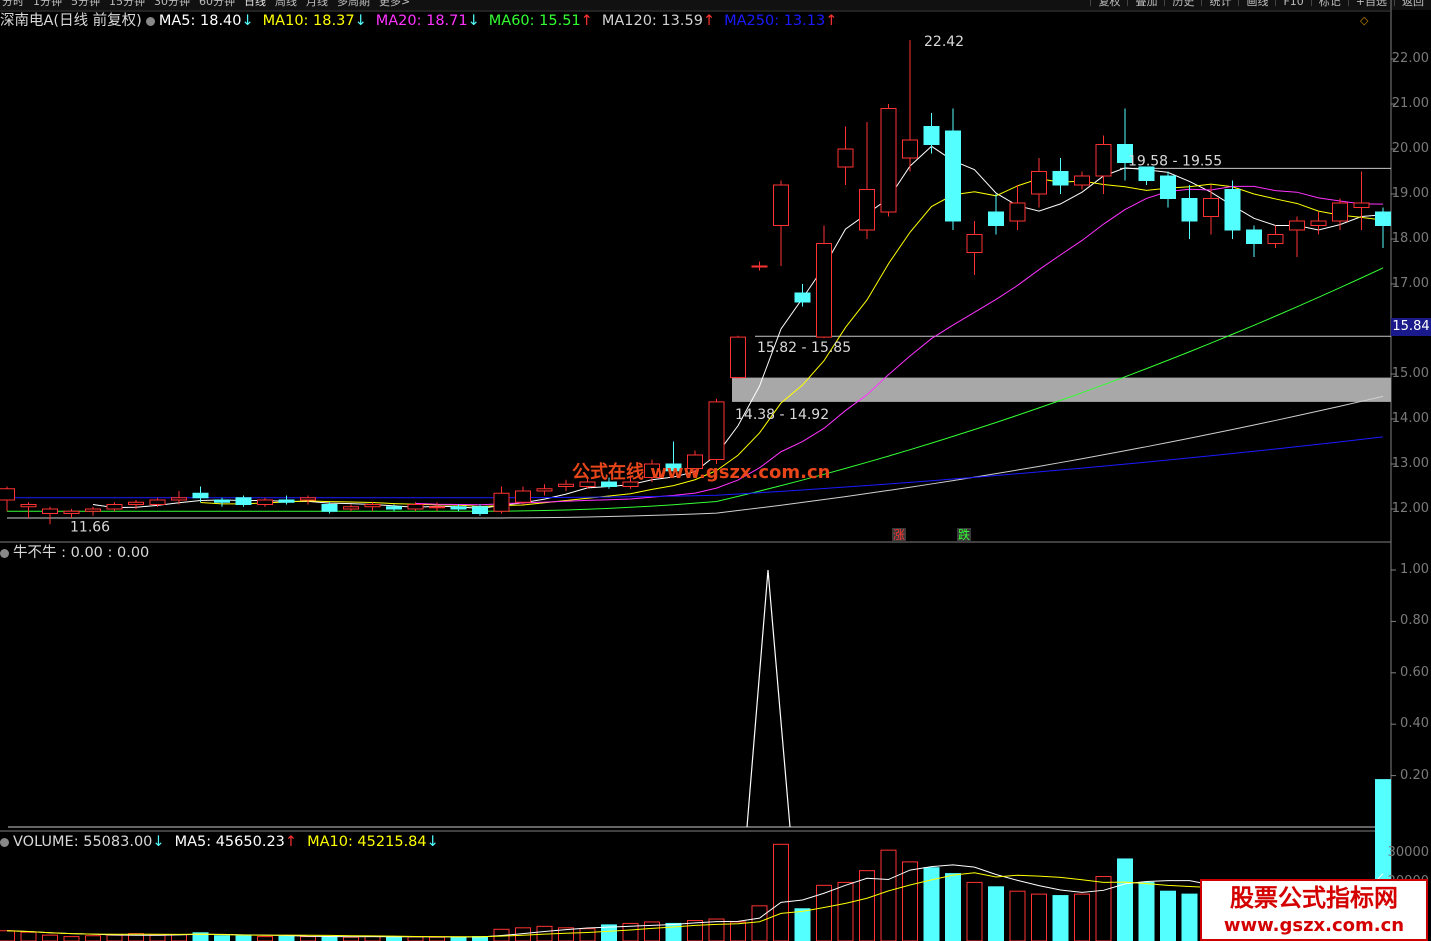  Describe the element at coordinates (1410, 148) in the screenshot. I see `price-tick-label-2: 20.00` at that location.